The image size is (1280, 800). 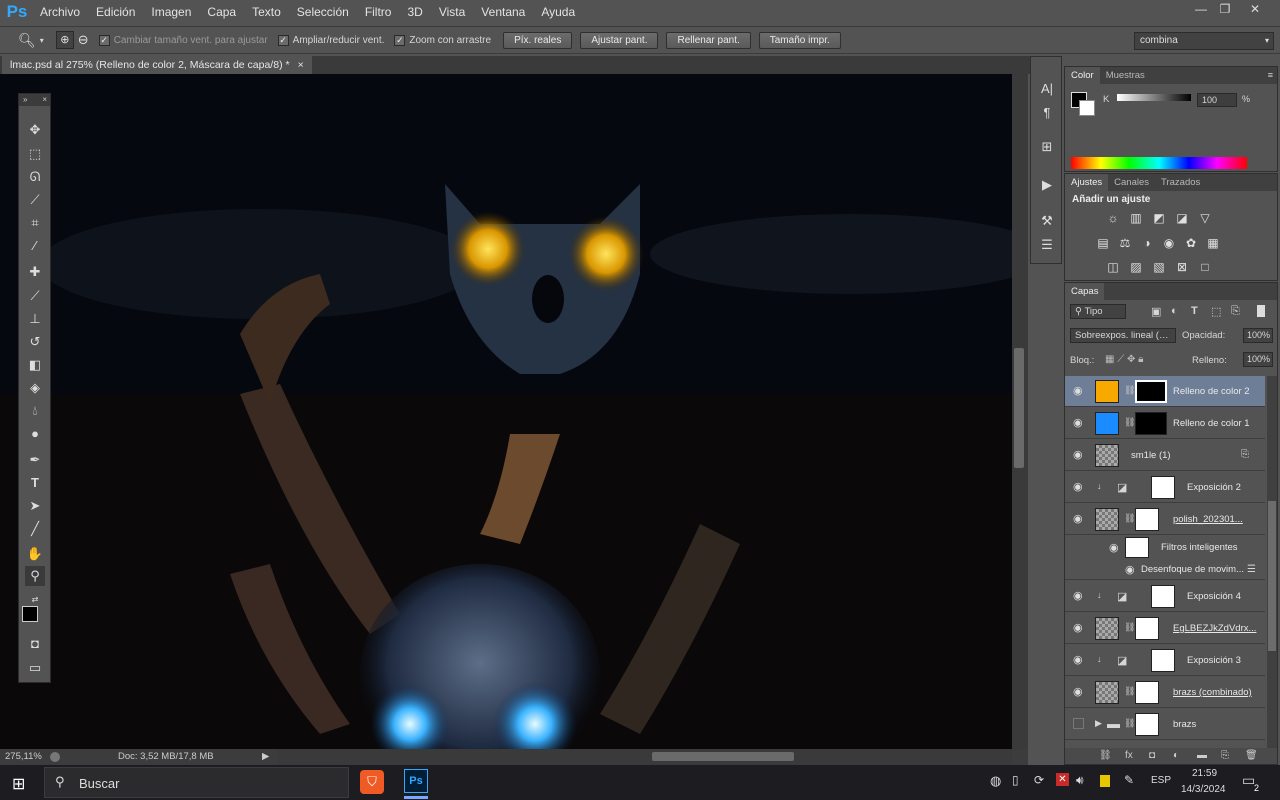 I want to click on invert-icon: ◫, so click(x=1113, y=267).